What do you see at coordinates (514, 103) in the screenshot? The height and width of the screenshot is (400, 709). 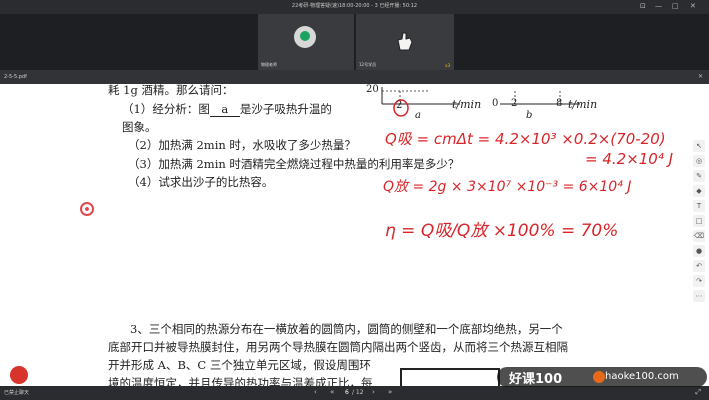 I see `graph-label-2b: 2` at bounding box center [514, 103].